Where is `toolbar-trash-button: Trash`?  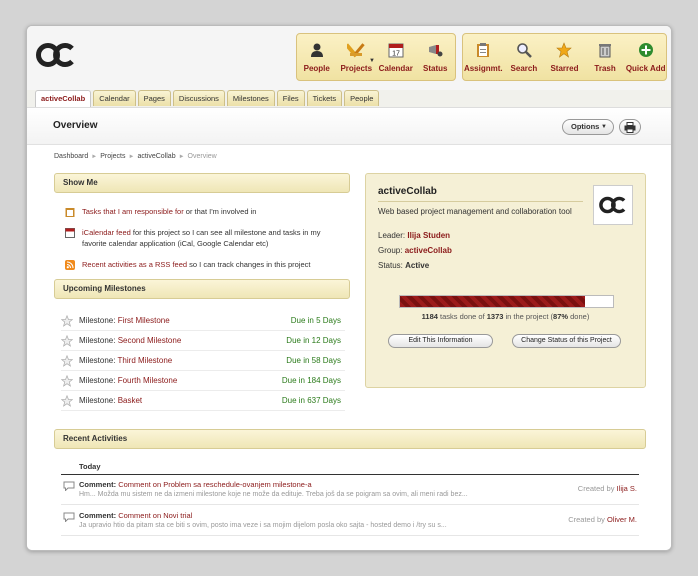 toolbar-trash-button: Trash is located at coordinates (605, 57).